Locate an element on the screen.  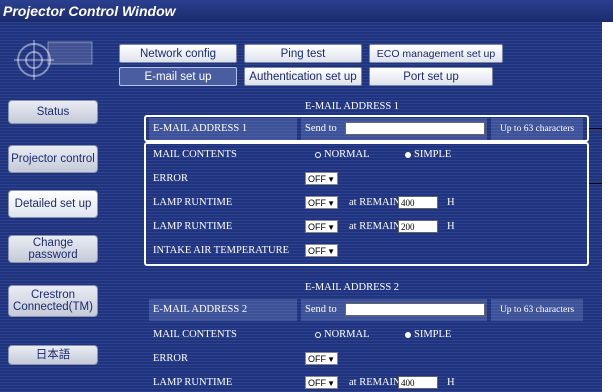
email2-send-to-cell: Send to is located at coordinates (394, 310).